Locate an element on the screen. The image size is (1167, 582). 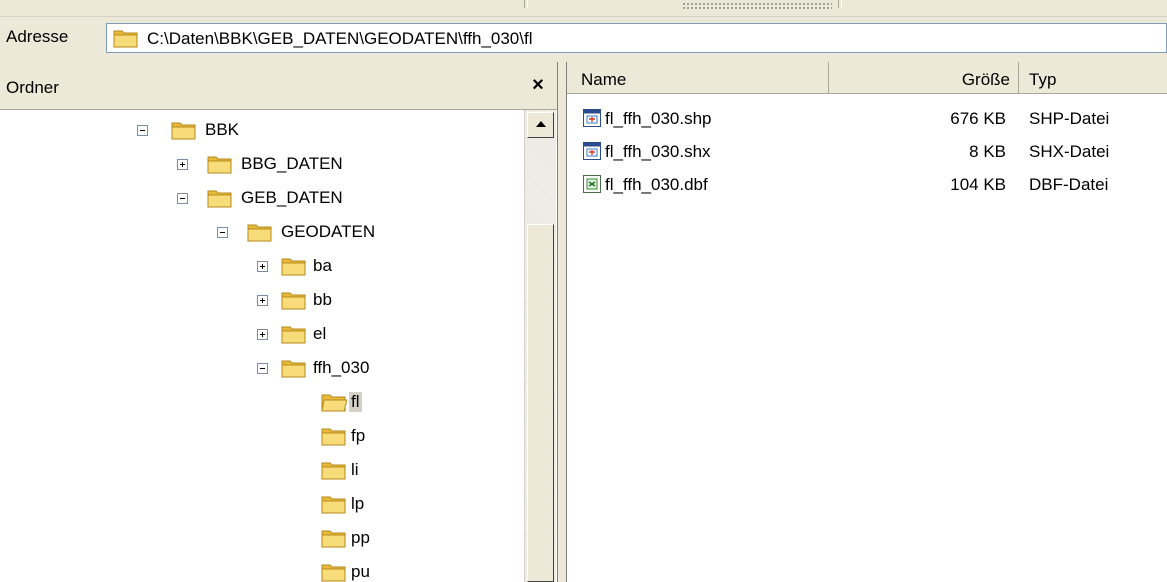
arrow-up-icon is located at coordinates (541, 124).